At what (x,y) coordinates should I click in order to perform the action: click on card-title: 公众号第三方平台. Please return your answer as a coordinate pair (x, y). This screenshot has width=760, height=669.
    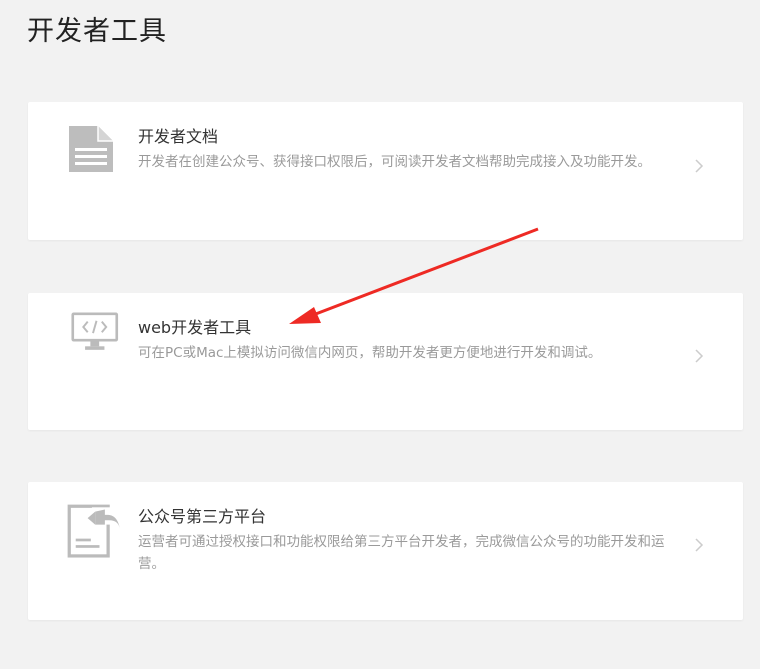
    Looking at the image, I should click on (202, 516).